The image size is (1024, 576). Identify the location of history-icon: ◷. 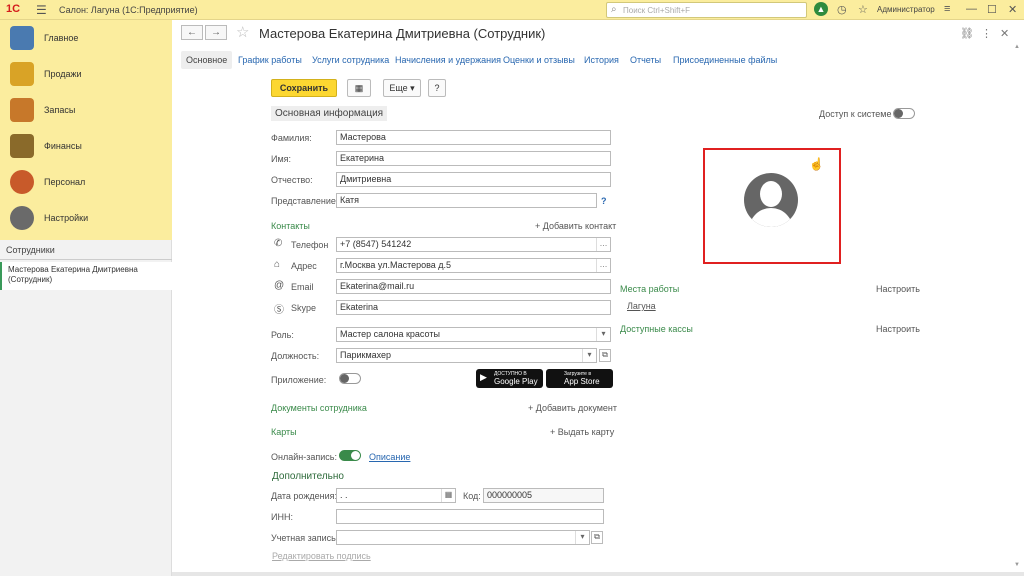
(842, 9).